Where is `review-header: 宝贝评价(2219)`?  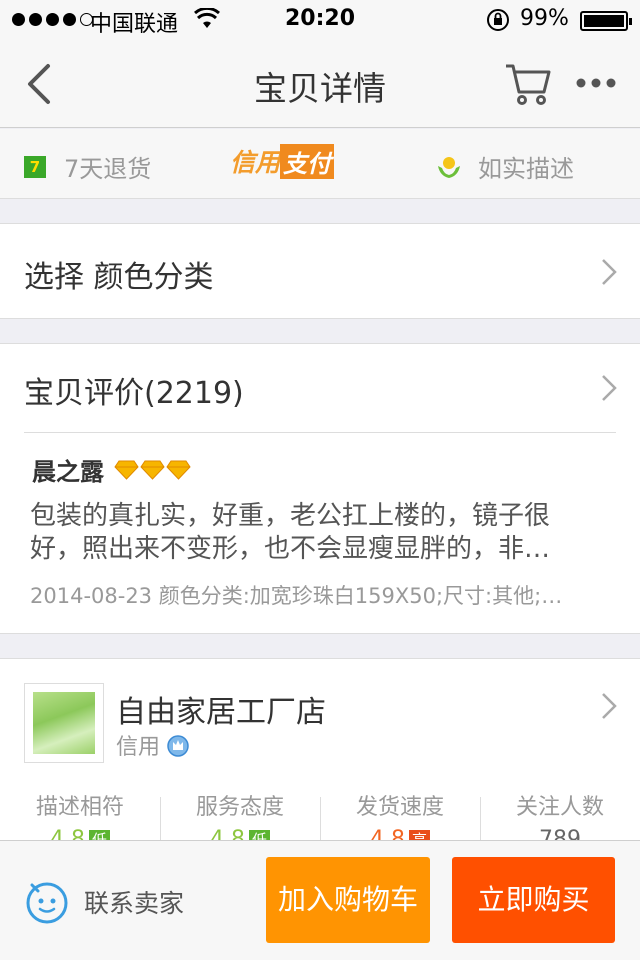 review-header: 宝贝评价(2219) is located at coordinates (134, 390).